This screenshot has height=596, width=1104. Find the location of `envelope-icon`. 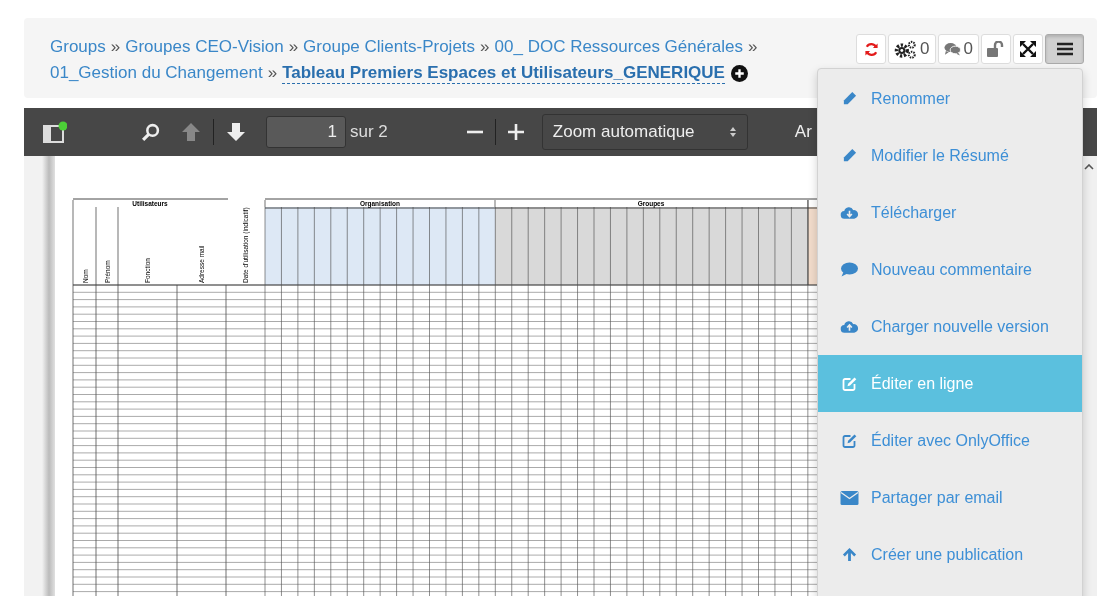

envelope-icon is located at coordinates (849, 497).